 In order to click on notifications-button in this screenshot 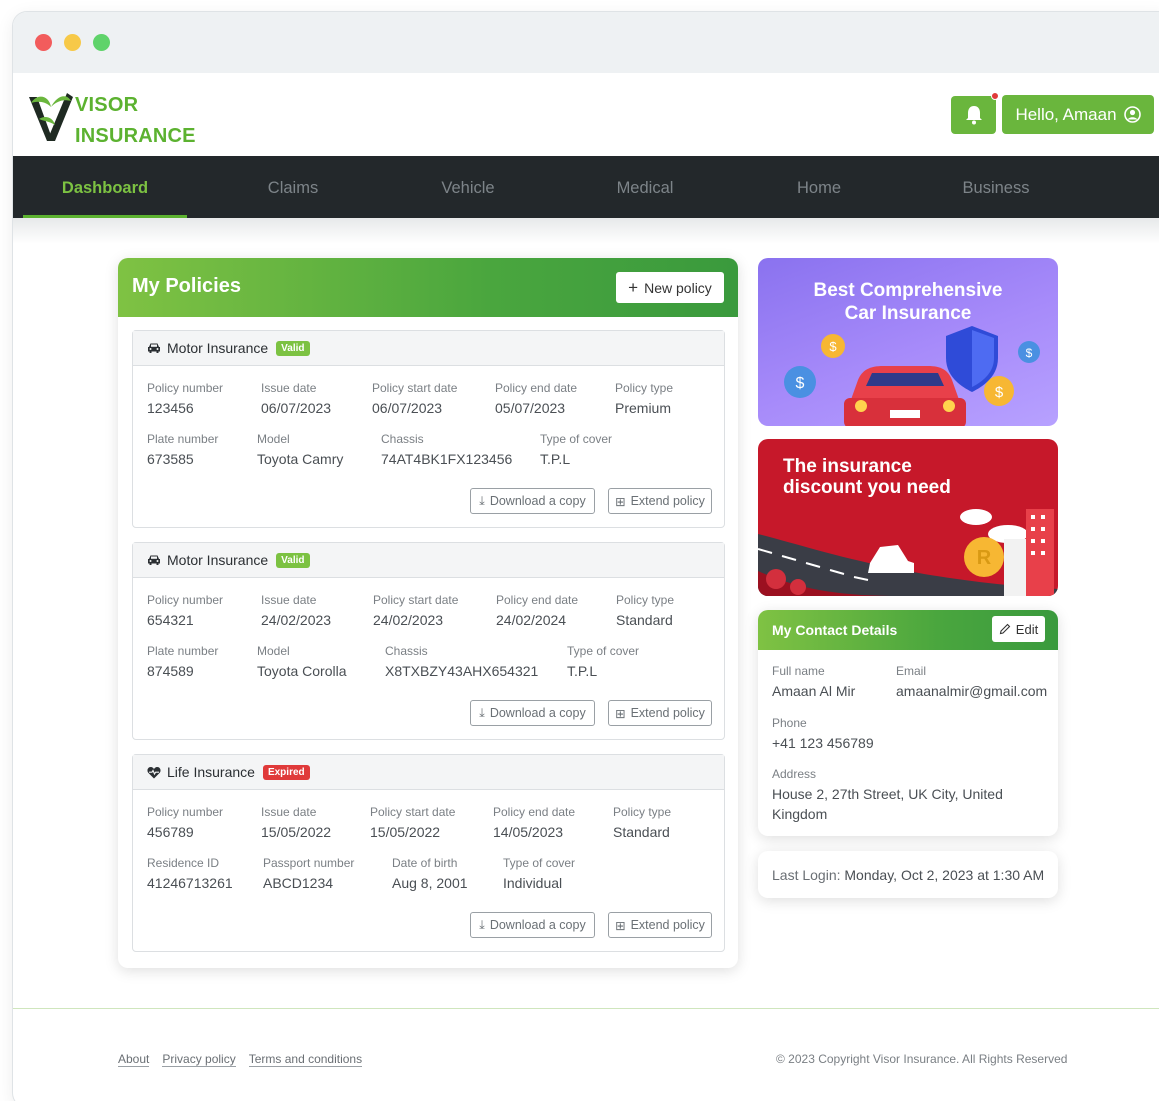, I will do `click(975, 113)`.